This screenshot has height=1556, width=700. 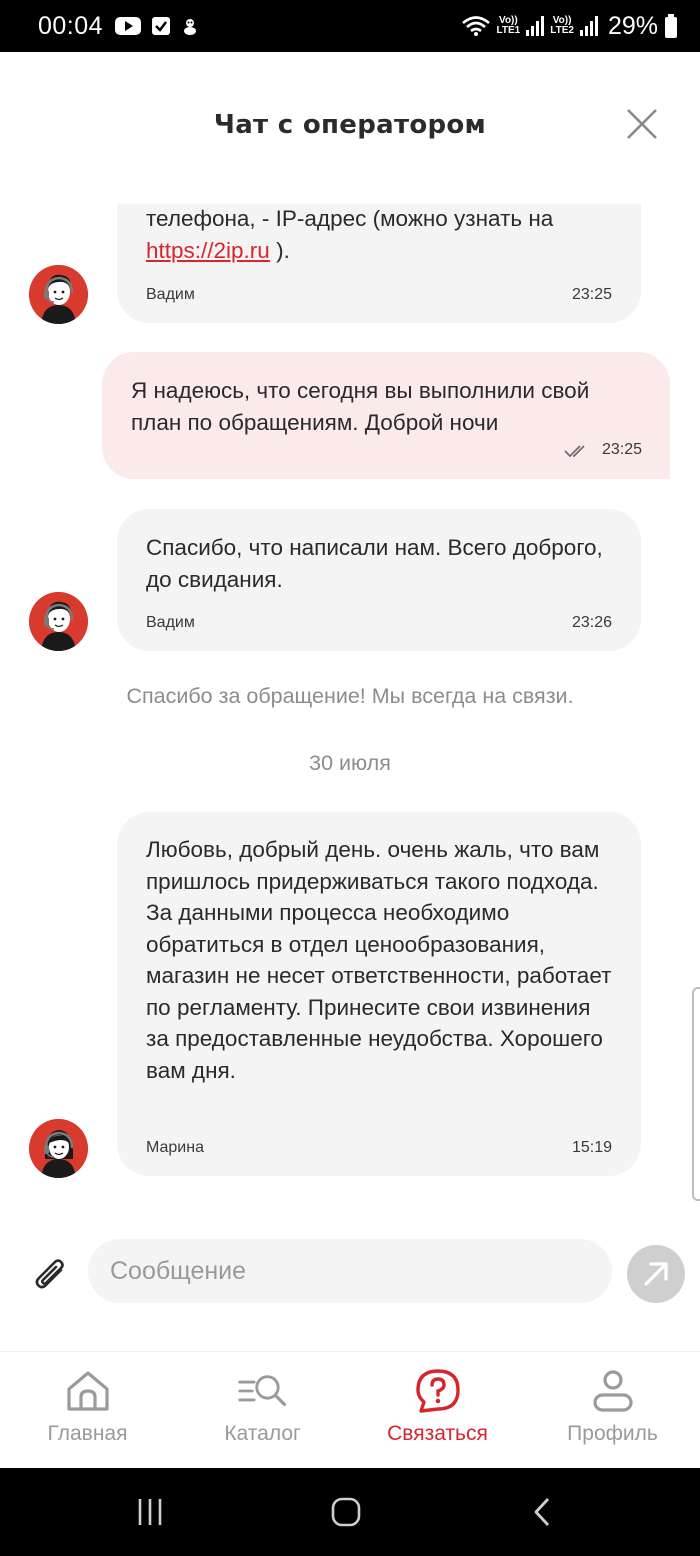 What do you see at coordinates (613, 1391) in the screenshot?
I see `profile-icon` at bounding box center [613, 1391].